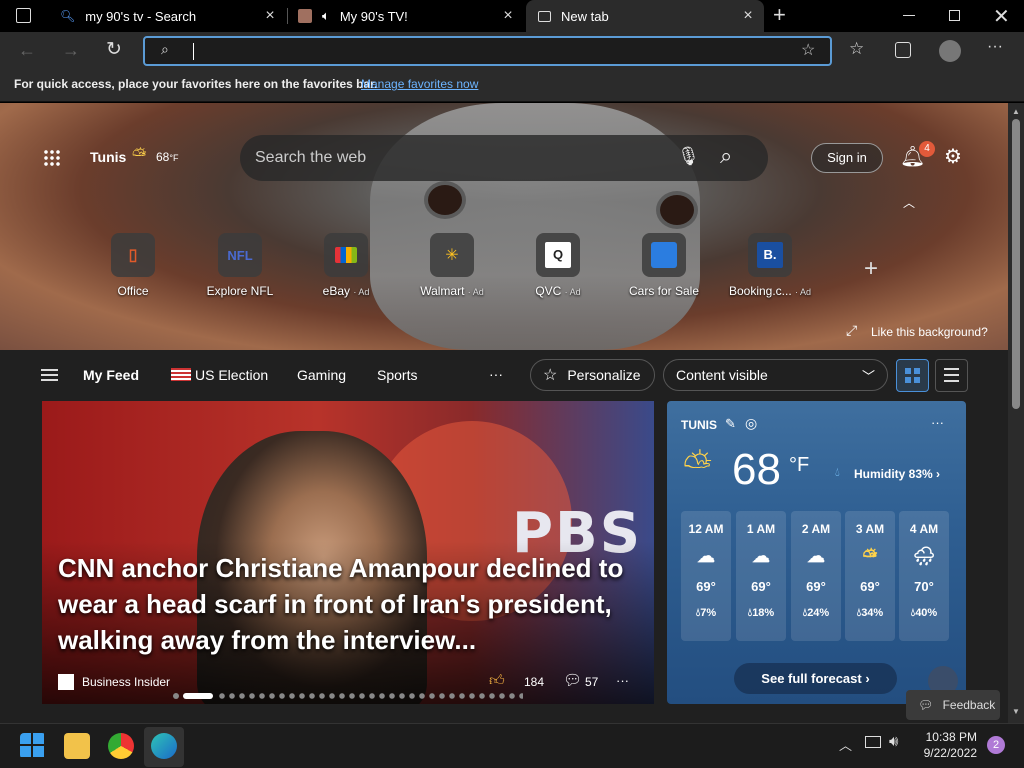  I want to click on weather-unit: °F, so click(799, 465).